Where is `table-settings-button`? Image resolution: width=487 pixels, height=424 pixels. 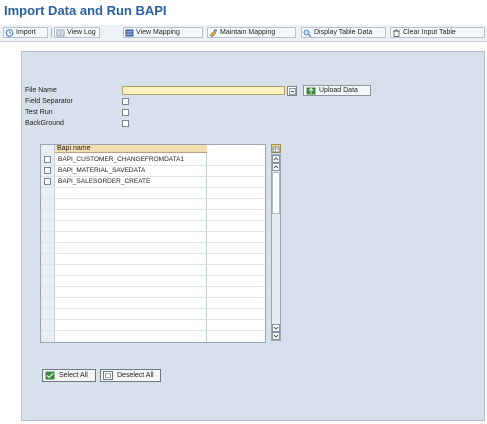
table-settings-button is located at coordinates (276, 148).